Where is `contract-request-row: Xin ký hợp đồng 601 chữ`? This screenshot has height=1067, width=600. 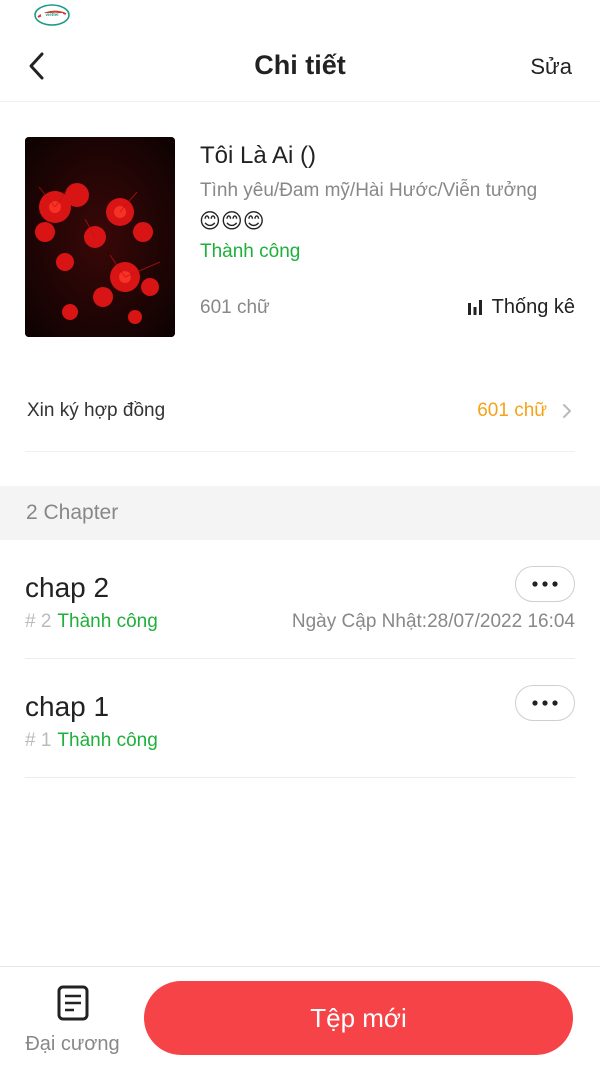
contract-request-row: Xin ký hợp đồng 601 chữ is located at coordinates (300, 412).